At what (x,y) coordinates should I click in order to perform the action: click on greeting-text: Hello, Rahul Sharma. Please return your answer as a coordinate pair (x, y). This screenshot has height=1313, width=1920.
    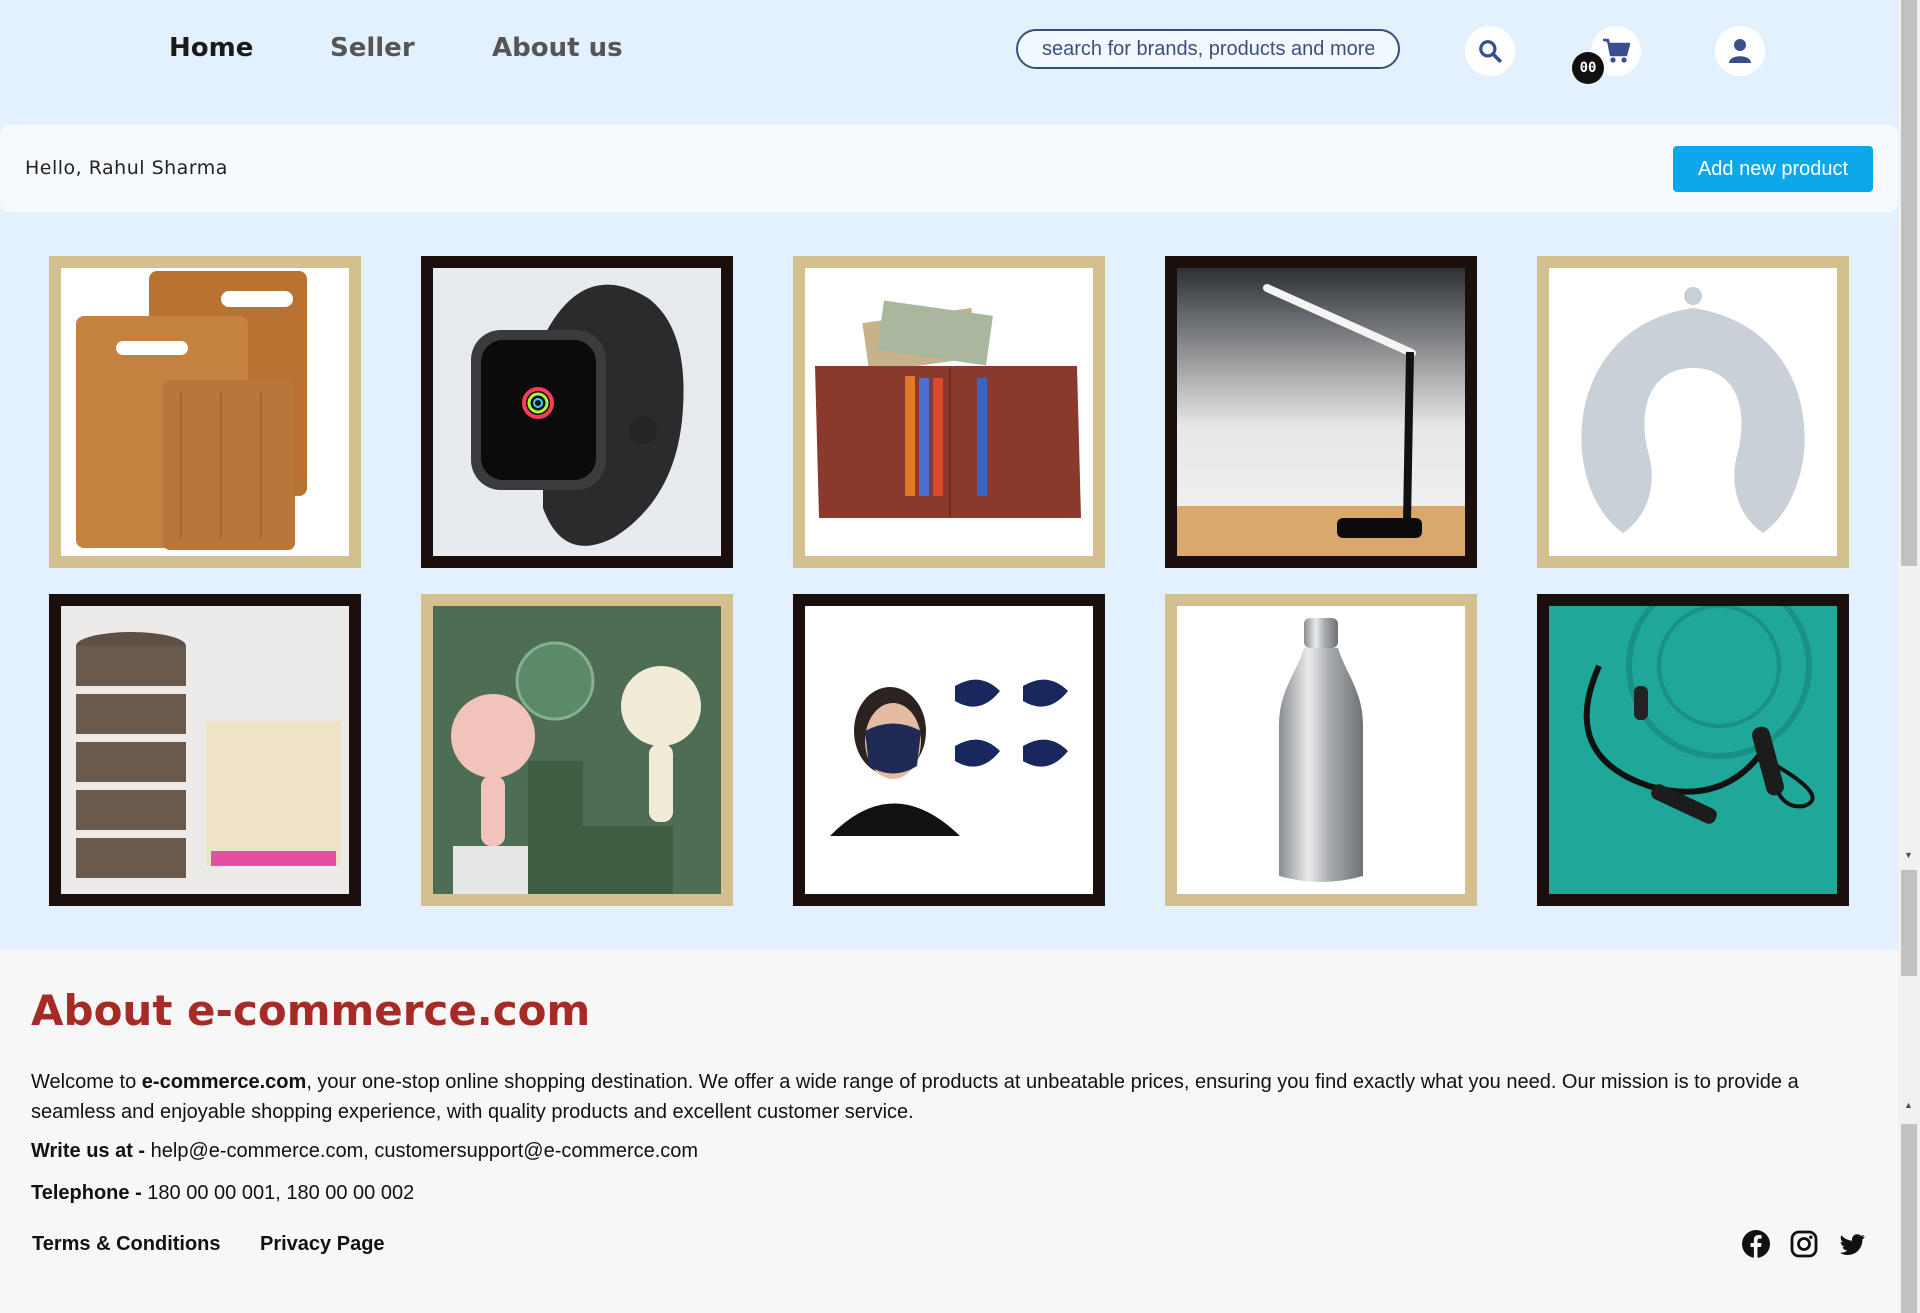
    Looking at the image, I should click on (126, 168).